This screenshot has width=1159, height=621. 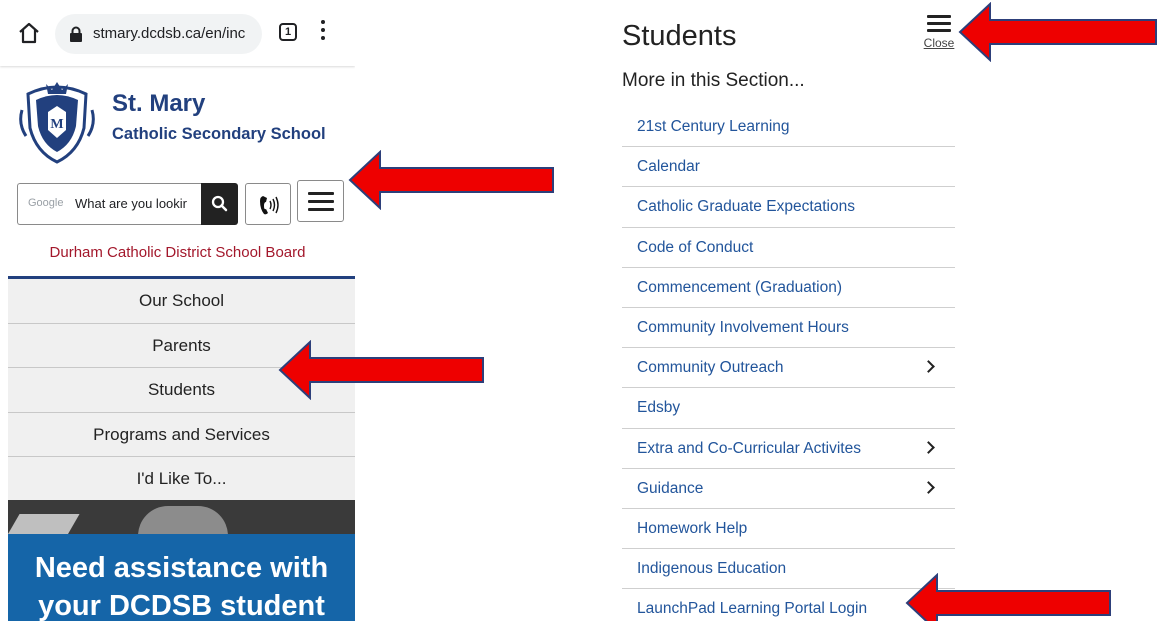 I want to click on address-bar: stmary.dcdsb.ca/en/inc, so click(x=158, y=34).